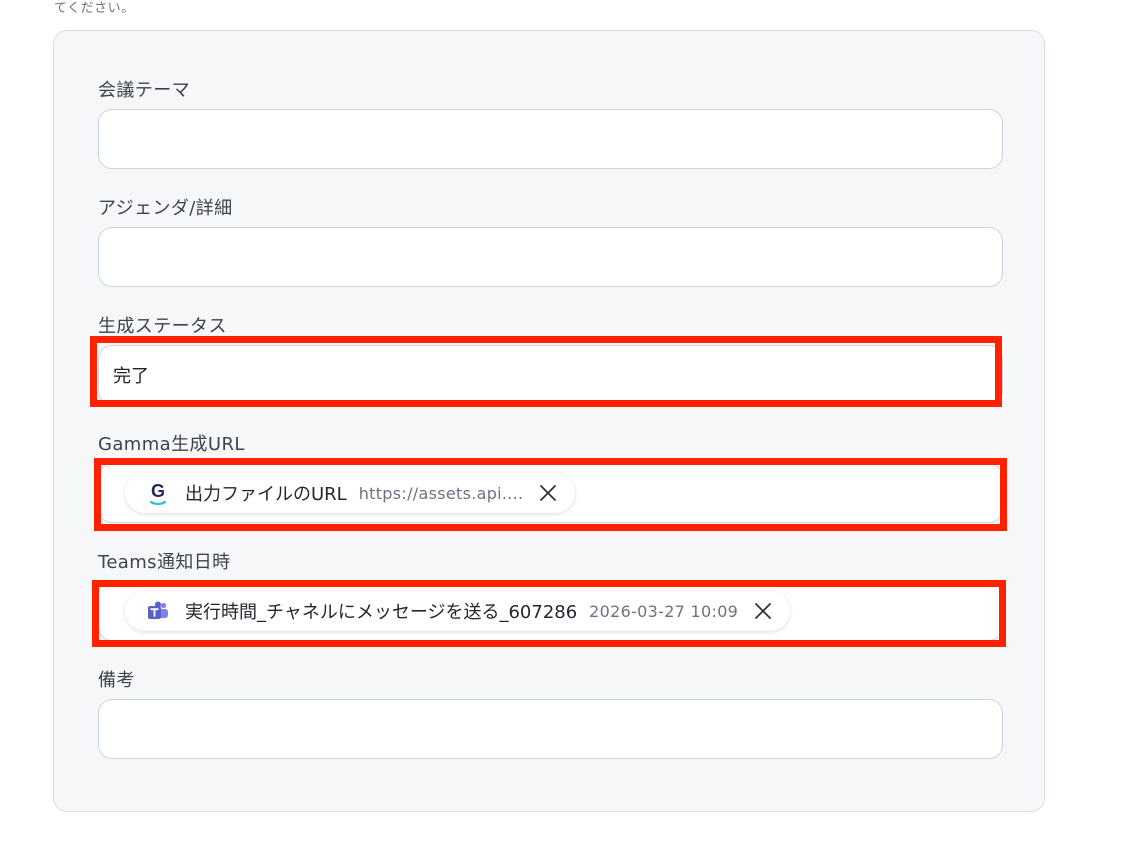 This screenshot has width=1126, height=843. Describe the element at coordinates (550, 729) in the screenshot. I see `remarks-input` at that location.